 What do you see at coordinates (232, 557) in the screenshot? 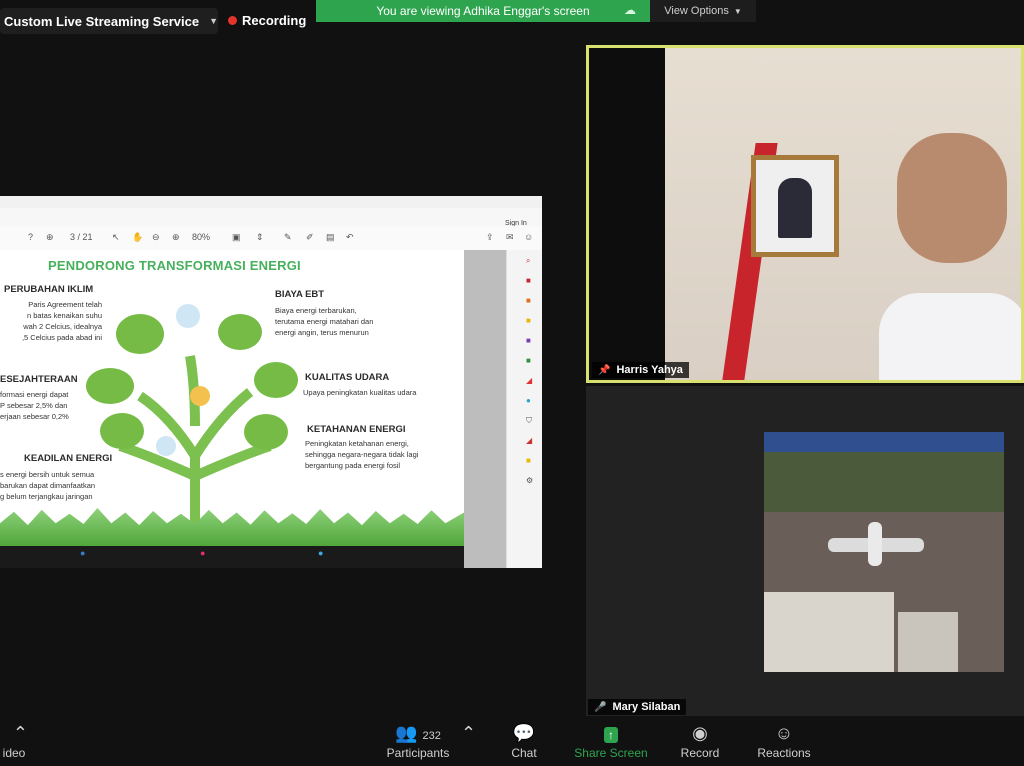
I see `slide-footer: ● ● ●` at bounding box center [232, 557].